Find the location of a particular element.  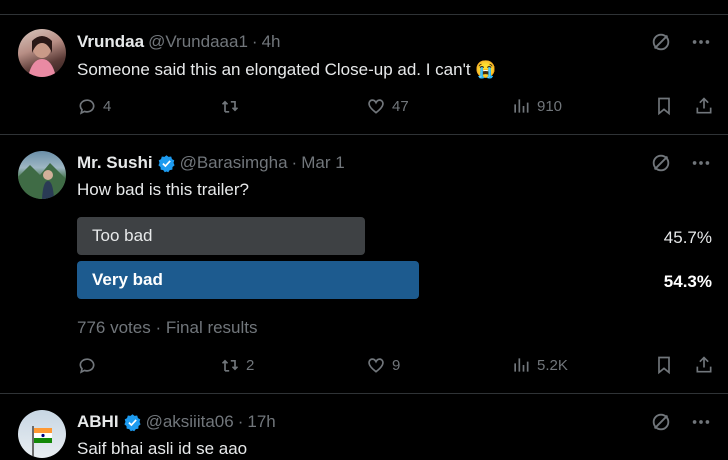

poll-option-bar: Too bad is located at coordinates (221, 236).